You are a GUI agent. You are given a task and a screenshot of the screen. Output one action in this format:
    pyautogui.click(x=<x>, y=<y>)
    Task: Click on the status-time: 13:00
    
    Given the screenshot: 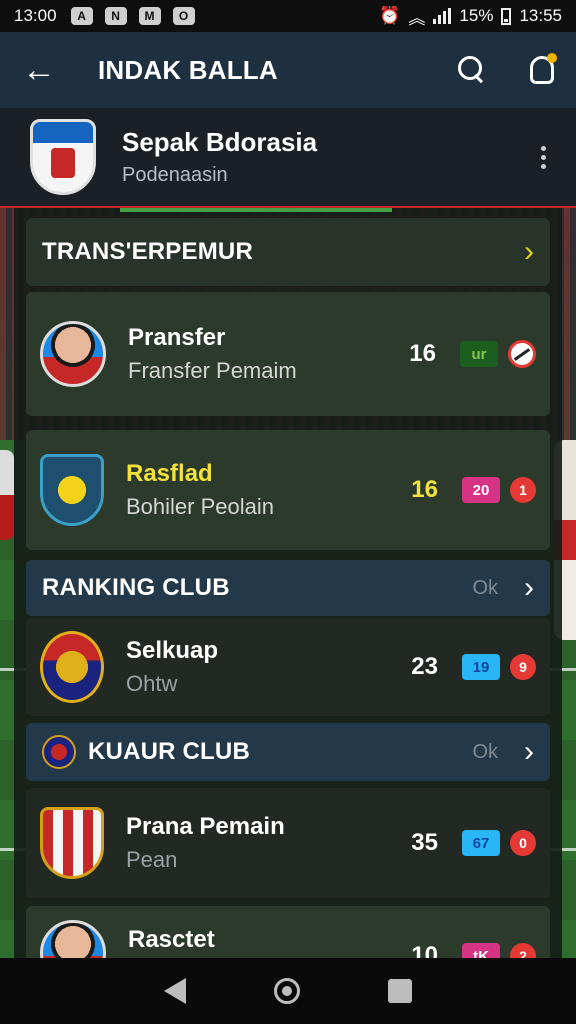 What is the action you would take?
    pyautogui.click(x=35, y=15)
    